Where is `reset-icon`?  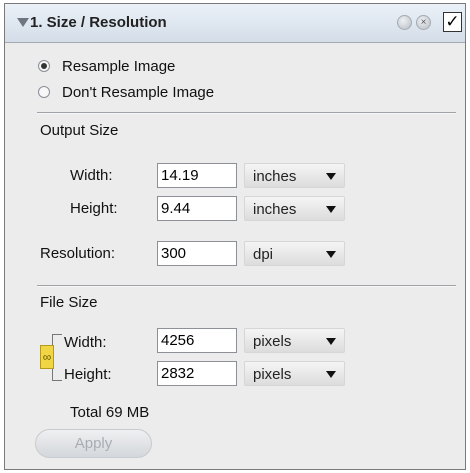
reset-icon is located at coordinates (404, 22).